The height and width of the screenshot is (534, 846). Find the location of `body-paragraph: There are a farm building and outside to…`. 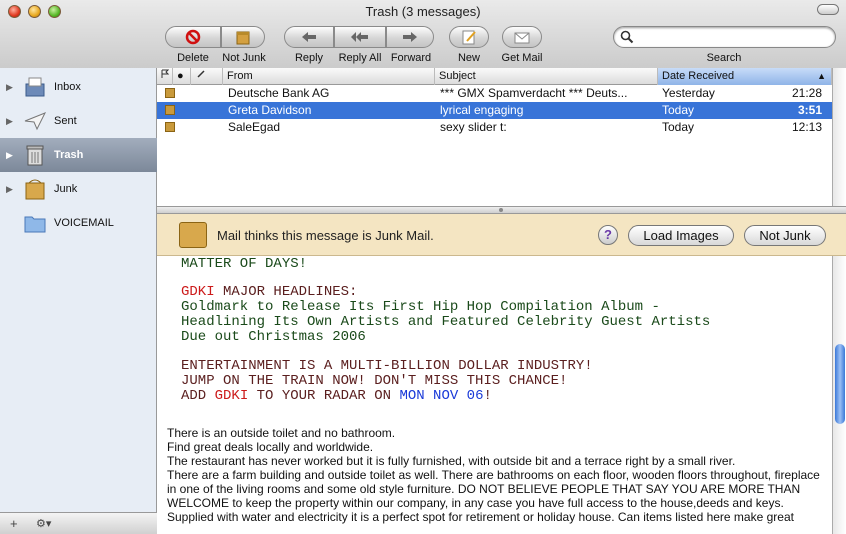

body-paragraph: There are a farm building and outside to… is located at coordinates (493, 489).